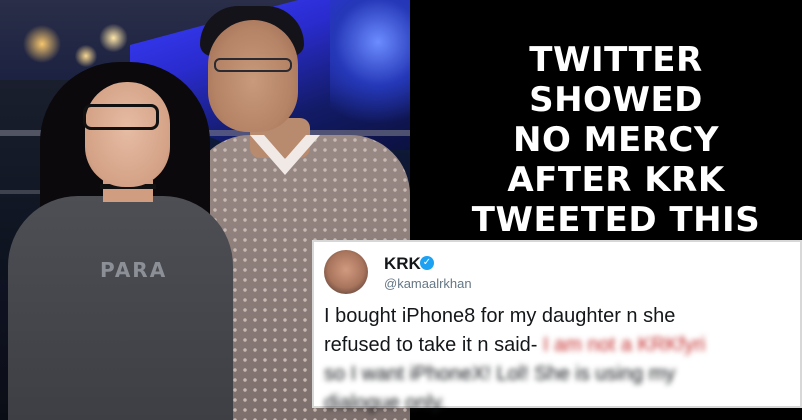  I want to click on tweet-line: dialogue only., so click(557, 403).